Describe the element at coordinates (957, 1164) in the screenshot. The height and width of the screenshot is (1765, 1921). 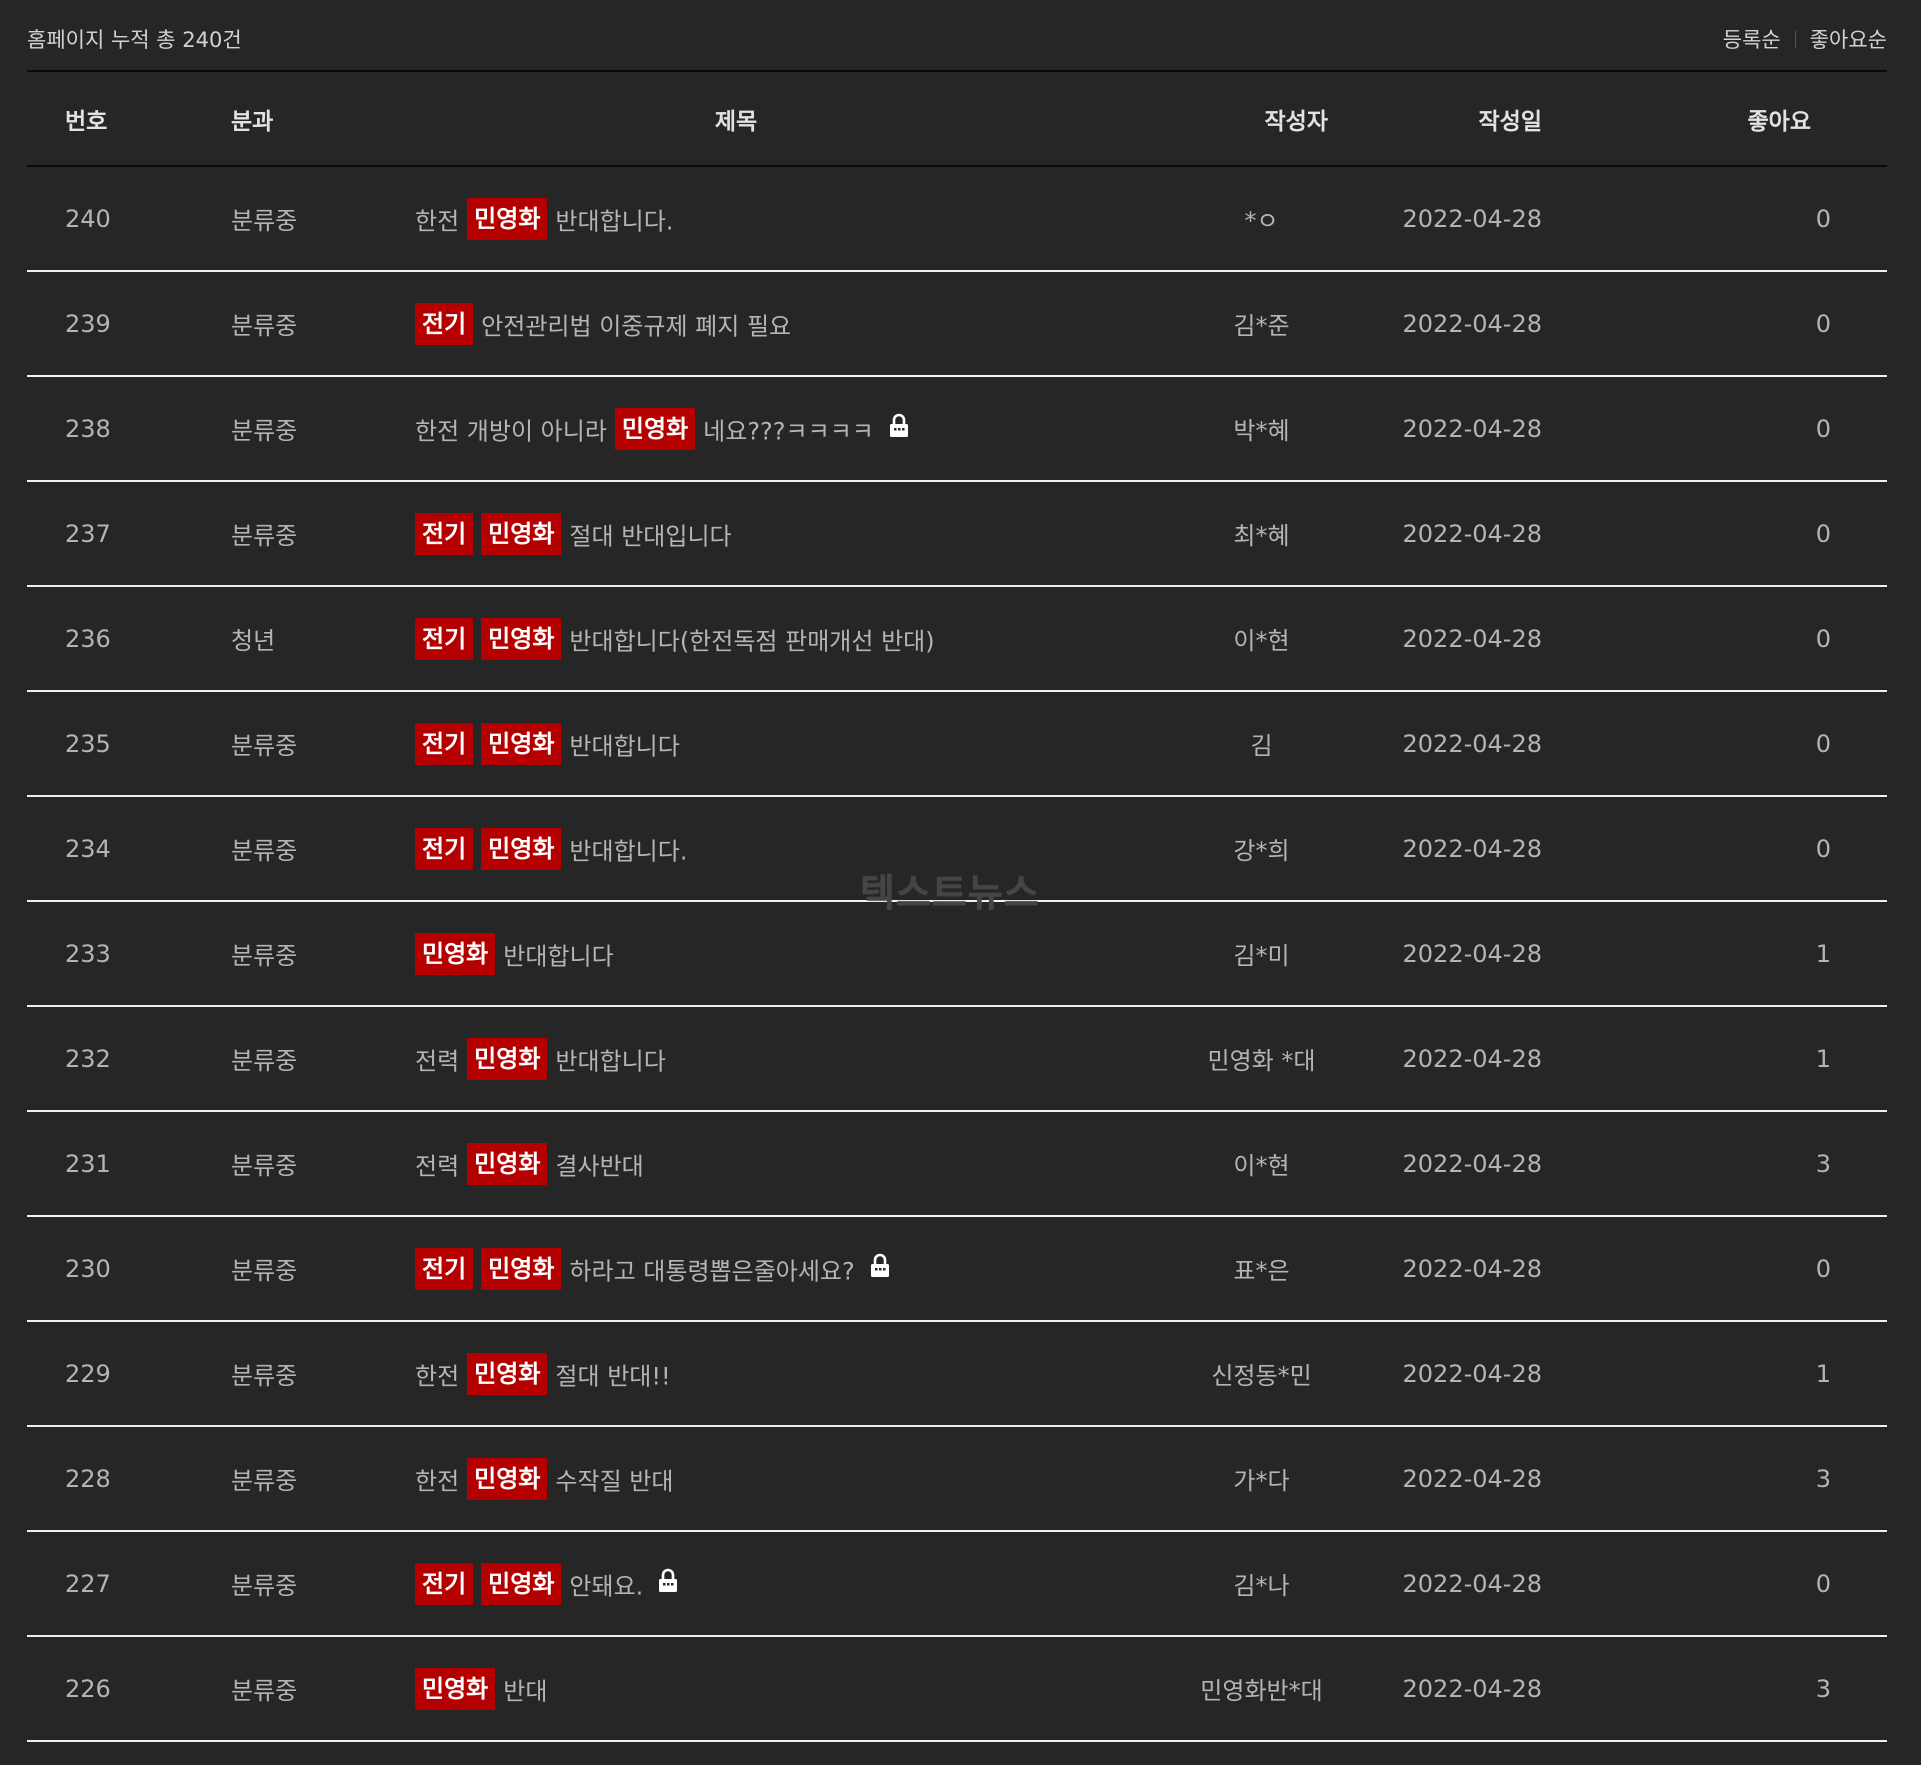
I see `table-row: 231 분류중 전력 민영화 결사반대 이*현 2022-04-28 3` at that location.